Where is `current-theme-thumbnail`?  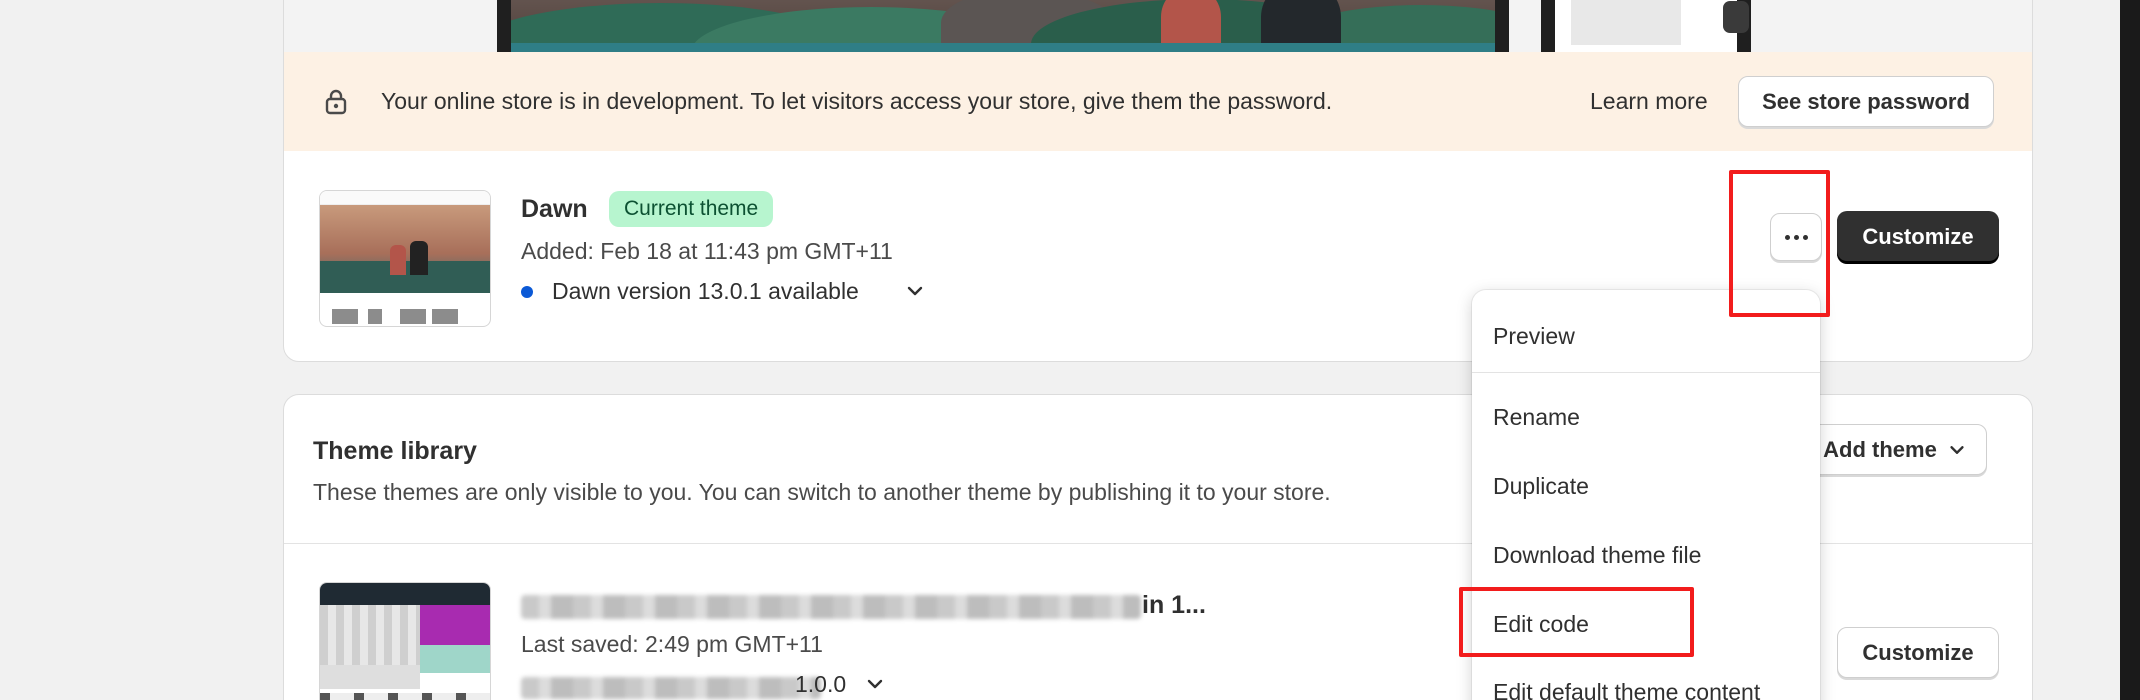 current-theme-thumbnail is located at coordinates (405, 258).